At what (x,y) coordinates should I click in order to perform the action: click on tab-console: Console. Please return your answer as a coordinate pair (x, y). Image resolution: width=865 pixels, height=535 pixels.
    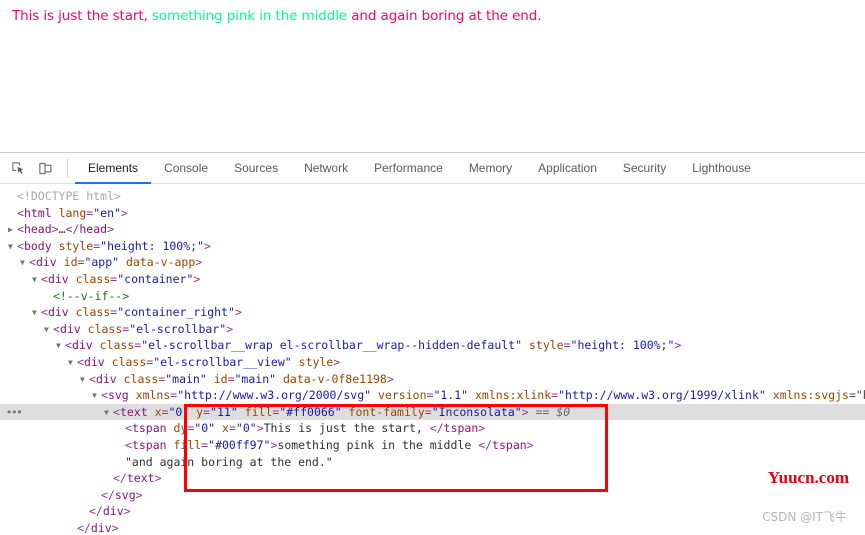
    Looking at the image, I should click on (186, 168).